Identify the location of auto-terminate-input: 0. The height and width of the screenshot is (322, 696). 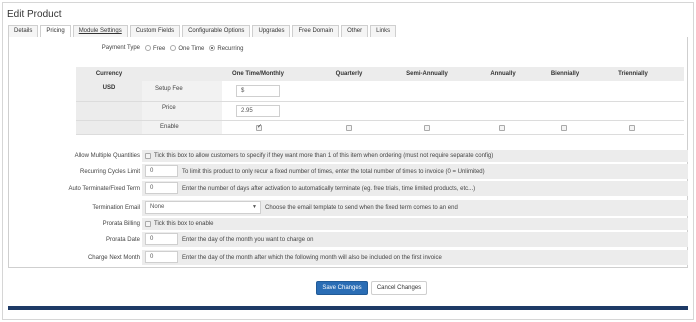
(161, 188).